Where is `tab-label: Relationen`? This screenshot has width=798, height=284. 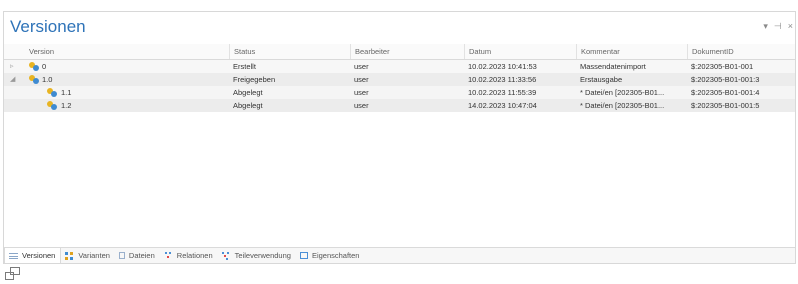 tab-label: Relationen is located at coordinates (194, 255).